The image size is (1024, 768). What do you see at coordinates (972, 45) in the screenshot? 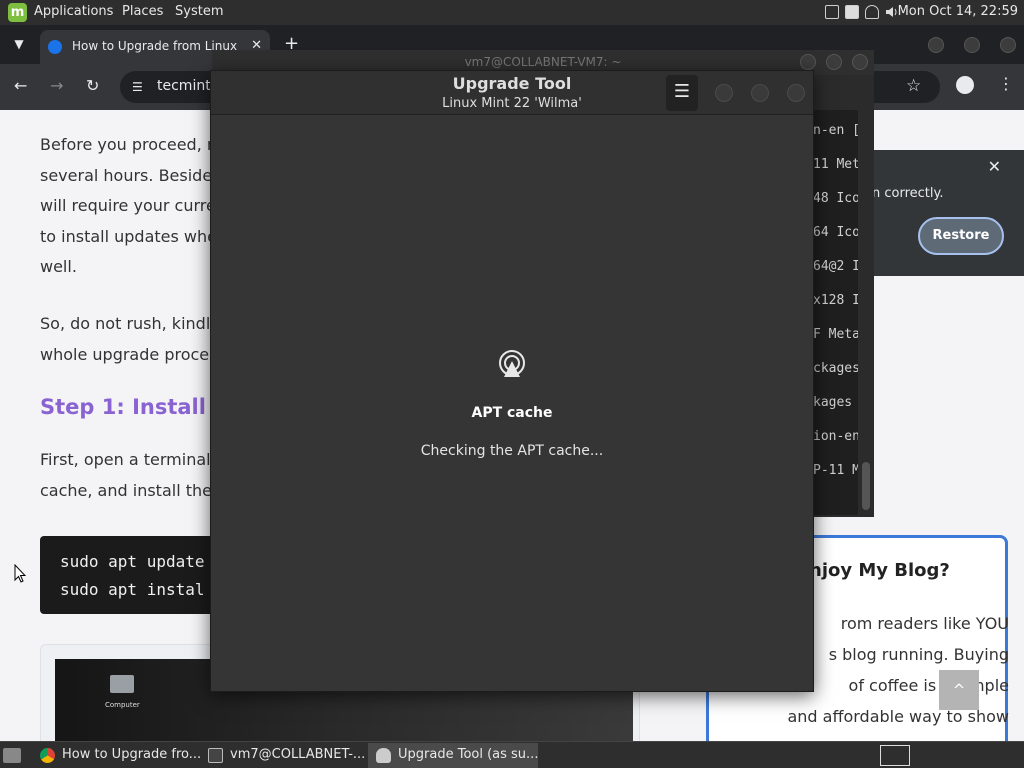
I see `browser-maximize-button` at bounding box center [972, 45].